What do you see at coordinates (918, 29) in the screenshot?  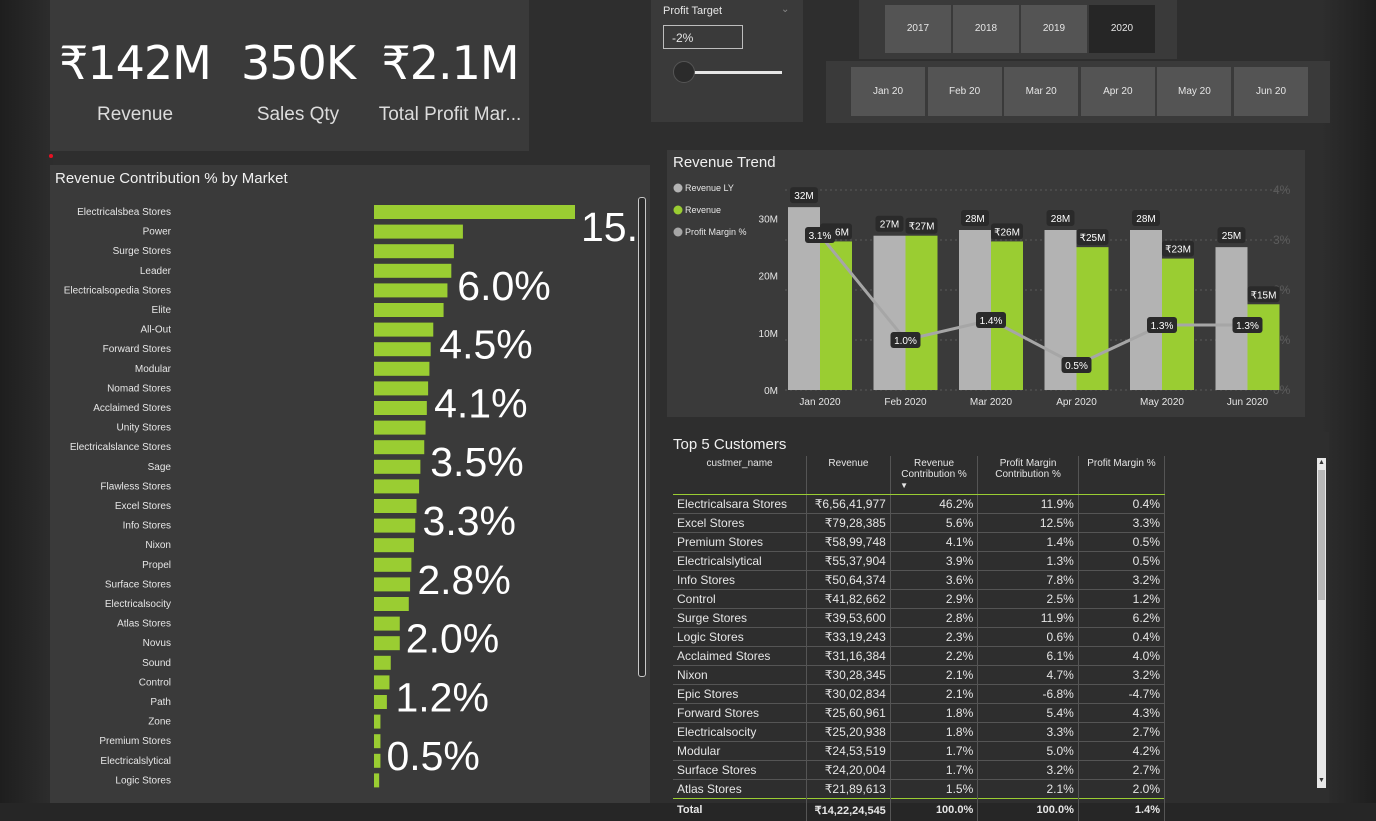 I see `year-button-2017: 2017` at bounding box center [918, 29].